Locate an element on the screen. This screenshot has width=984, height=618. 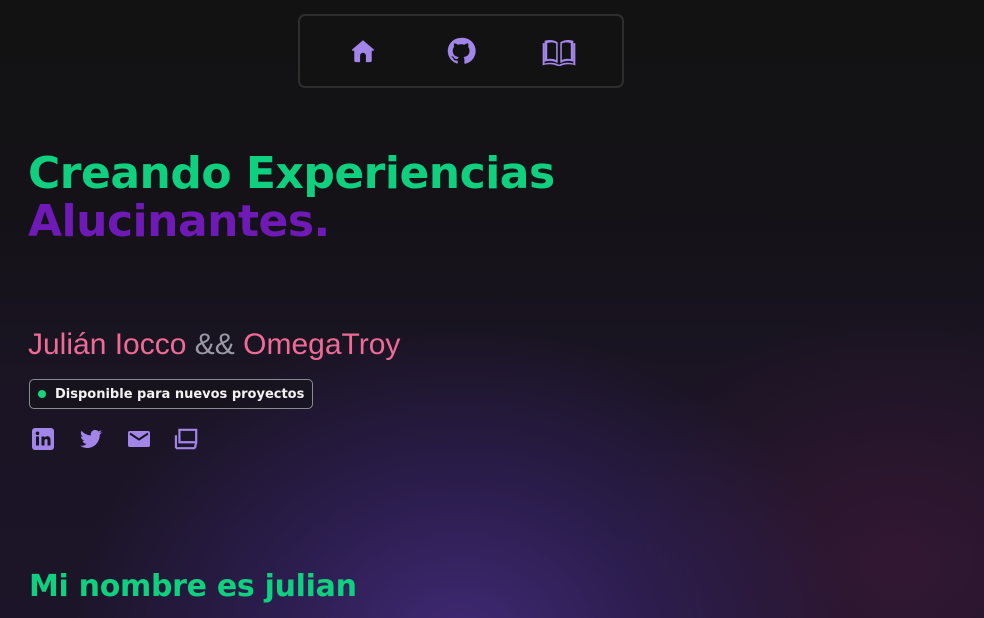
github-icon is located at coordinates (461, 50).